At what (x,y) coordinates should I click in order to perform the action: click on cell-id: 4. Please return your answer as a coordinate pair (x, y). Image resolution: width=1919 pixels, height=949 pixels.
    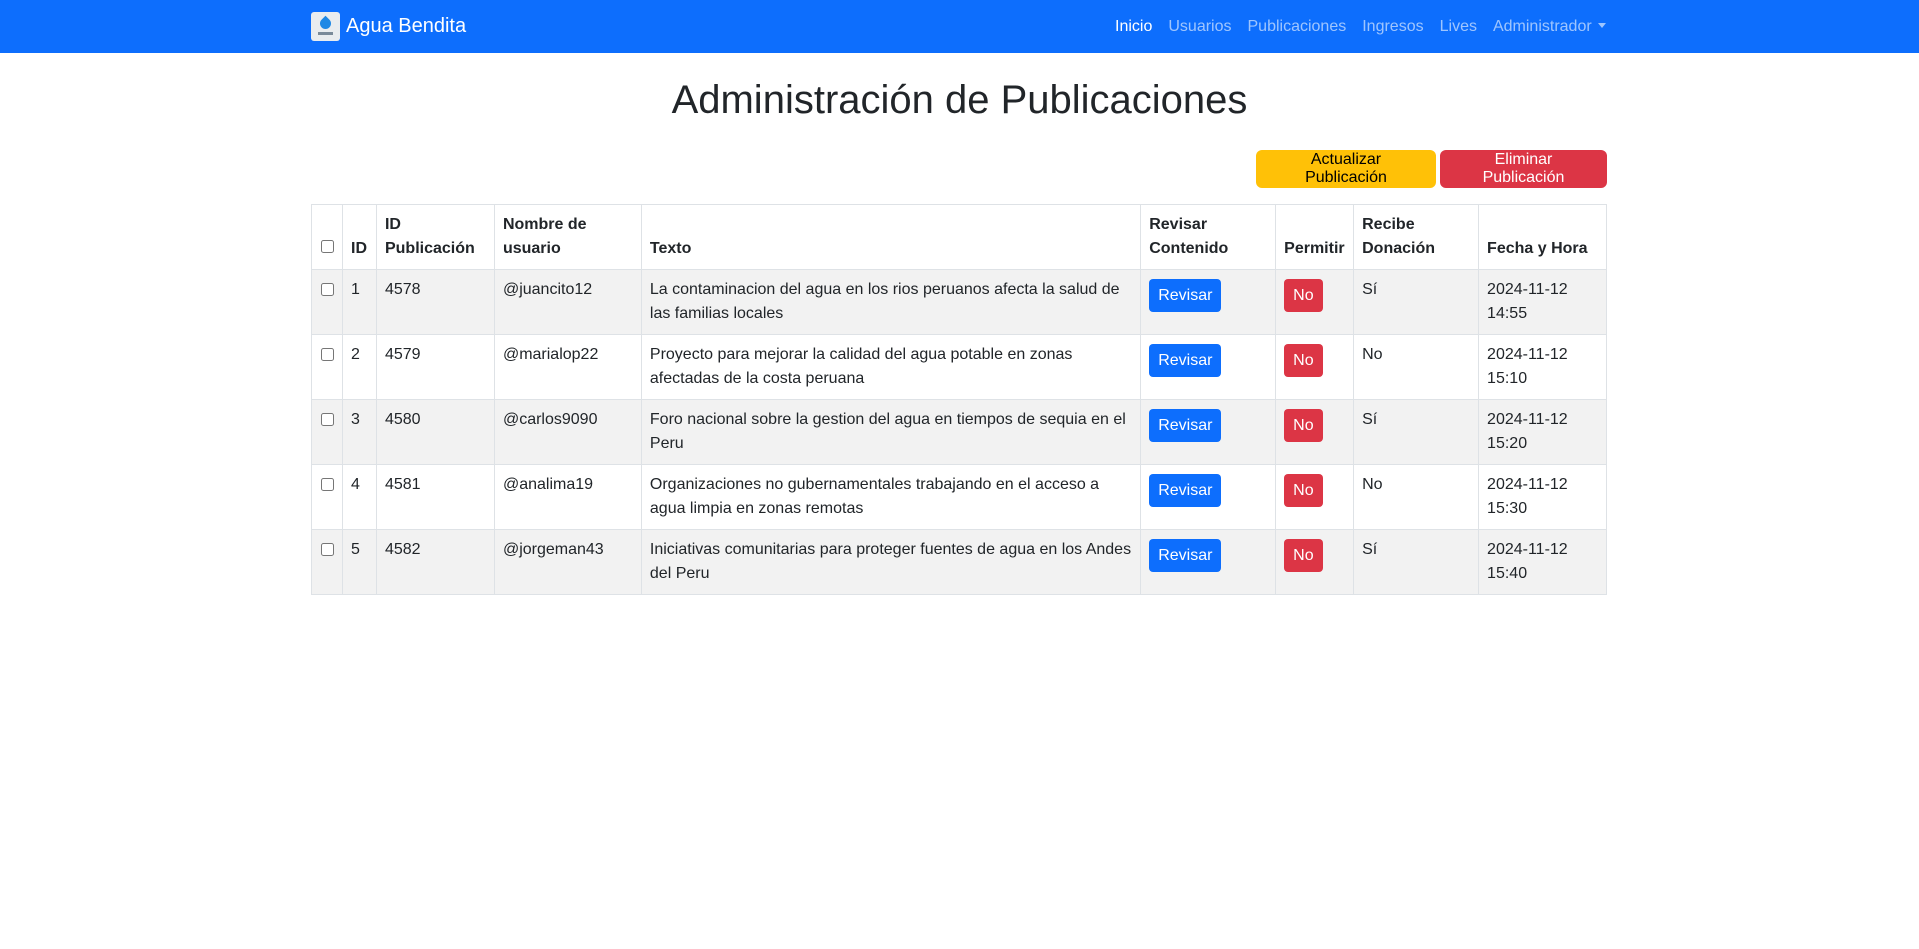
    Looking at the image, I should click on (359, 497).